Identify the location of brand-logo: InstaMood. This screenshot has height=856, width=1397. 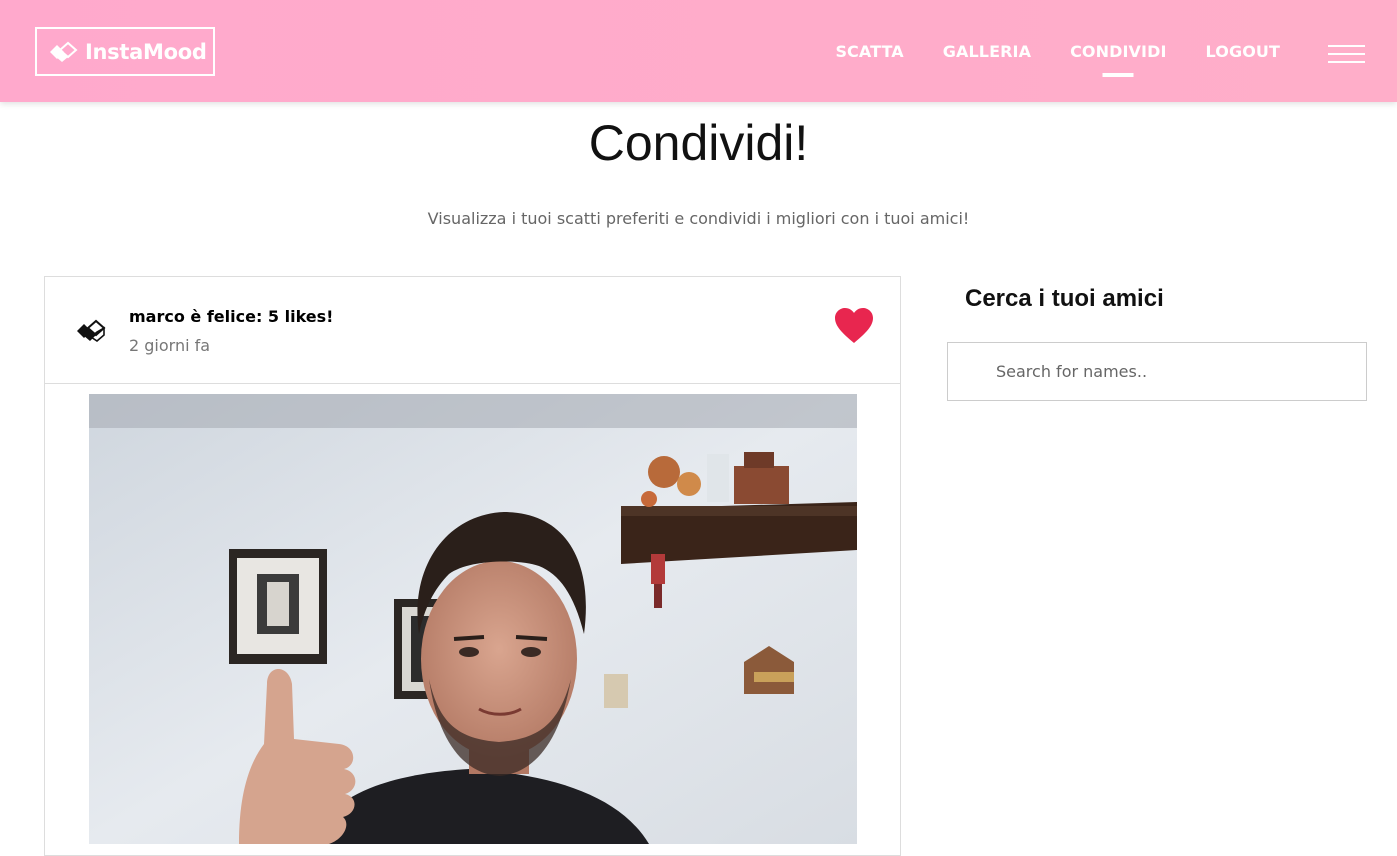
(125, 51).